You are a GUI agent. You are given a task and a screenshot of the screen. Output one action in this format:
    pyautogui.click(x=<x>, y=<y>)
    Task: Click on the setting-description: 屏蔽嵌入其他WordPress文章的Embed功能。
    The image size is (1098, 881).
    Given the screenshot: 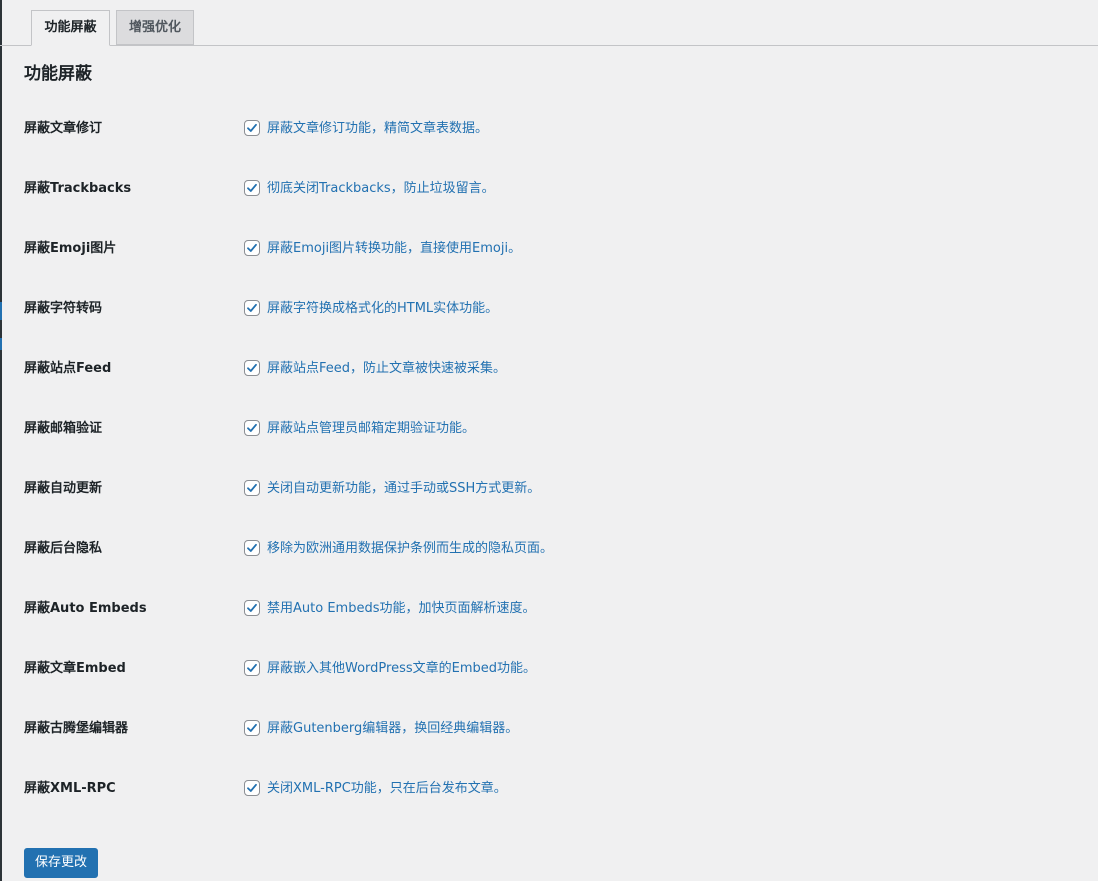 What is the action you would take?
    pyautogui.click(x=401, y=669)
    